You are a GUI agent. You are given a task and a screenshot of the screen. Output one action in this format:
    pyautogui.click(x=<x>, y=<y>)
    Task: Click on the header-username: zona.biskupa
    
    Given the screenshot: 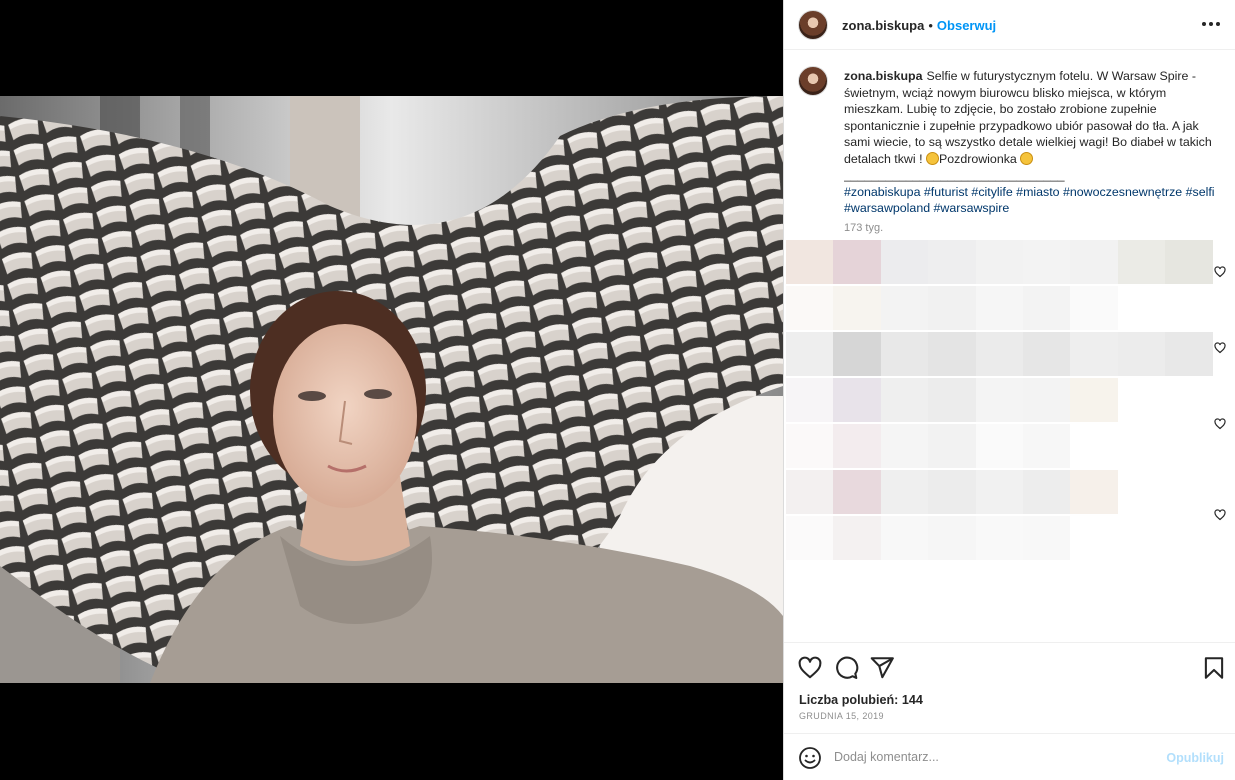 What is the action you would take?
    pyautogui.click(x=883, y=25)
    